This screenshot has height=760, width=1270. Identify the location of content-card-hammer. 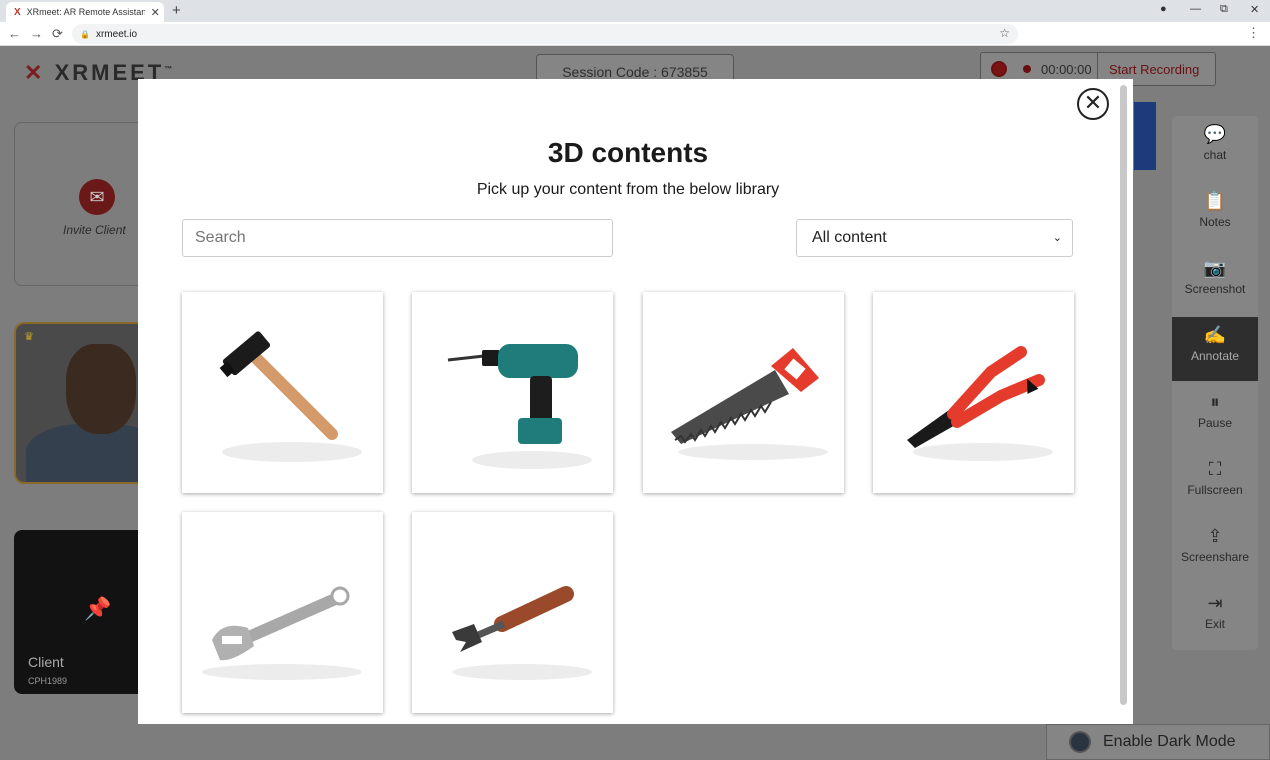
(282, 392).